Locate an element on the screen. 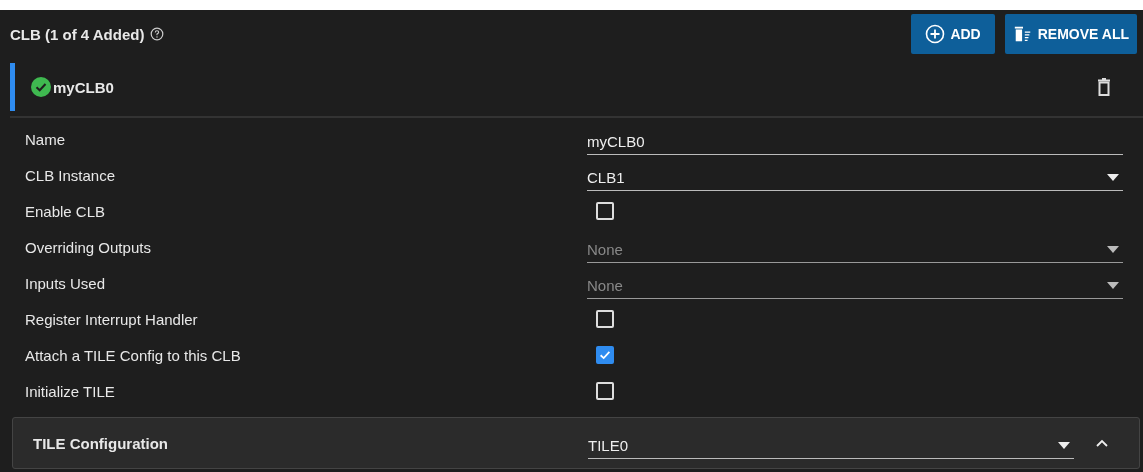 This screenshot has width=1143, height=472. dropdown-field: TILE0 is located at coordinates (831, 443).